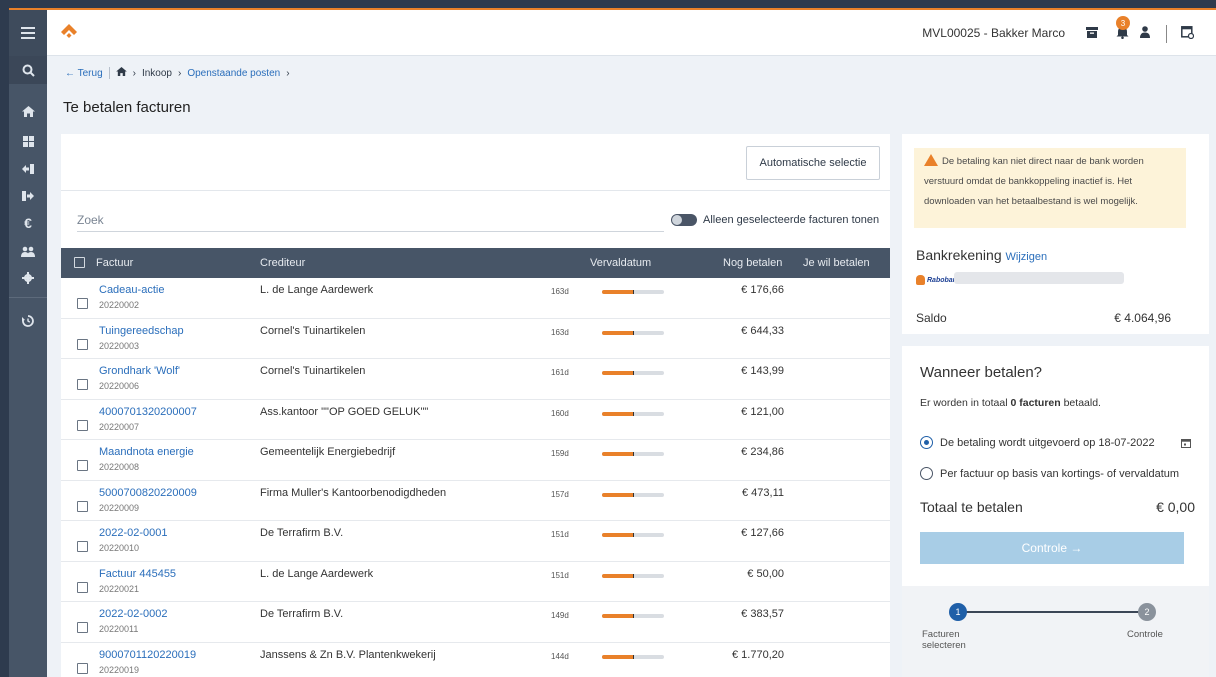  Describe the element at coordinates (28, 278) in the screenshot. I see `gear-icon` at that location.